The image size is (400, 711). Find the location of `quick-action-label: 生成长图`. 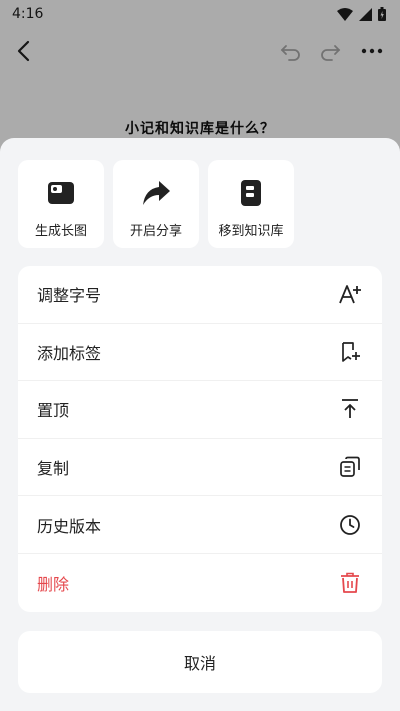

quick-action-label: 生成长图 is located at coordinates (60, 231).